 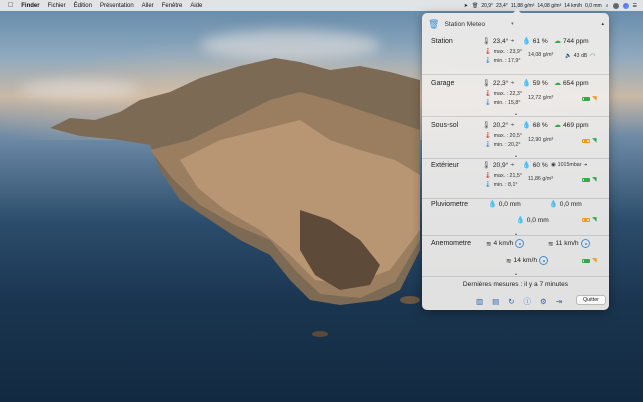 What do you see at coordinates (625, 5) in the screenshot?
I see `siri-icon` at bounding box center [625, 5].